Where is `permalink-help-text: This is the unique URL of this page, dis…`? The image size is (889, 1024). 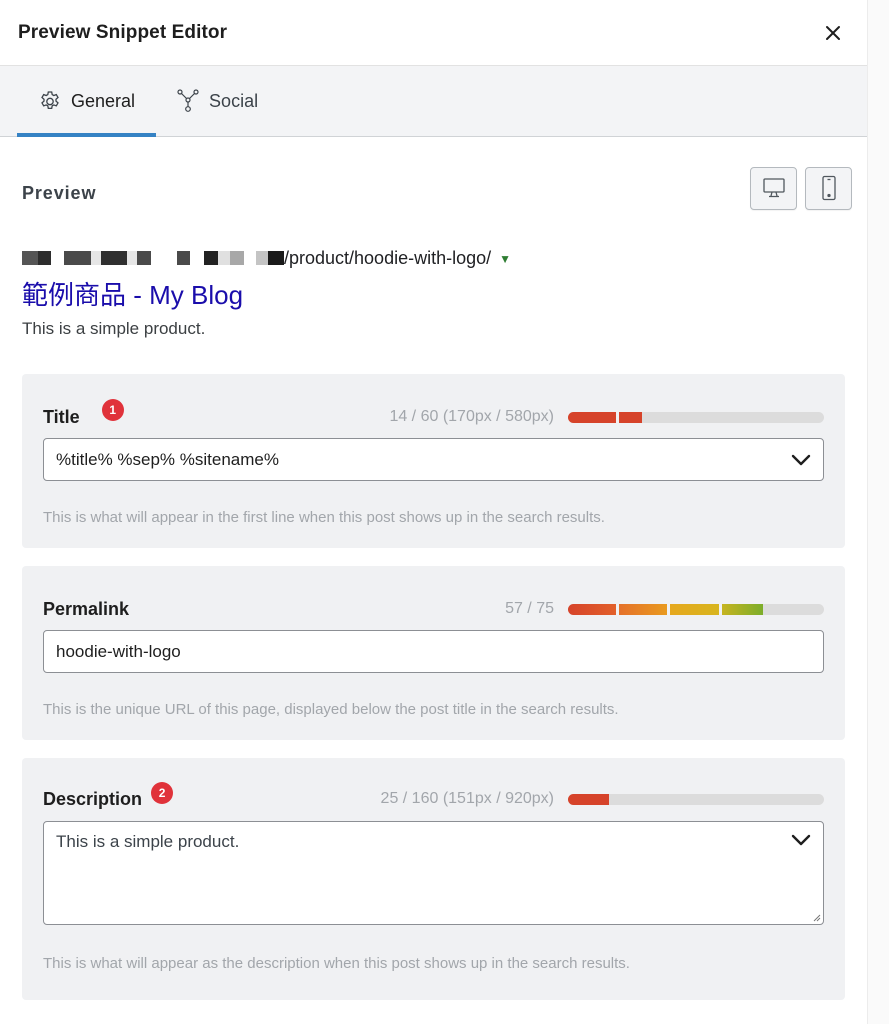
permalink-help-text: This is the unique URL of this page, dis… is located at coordinates (331, 709).